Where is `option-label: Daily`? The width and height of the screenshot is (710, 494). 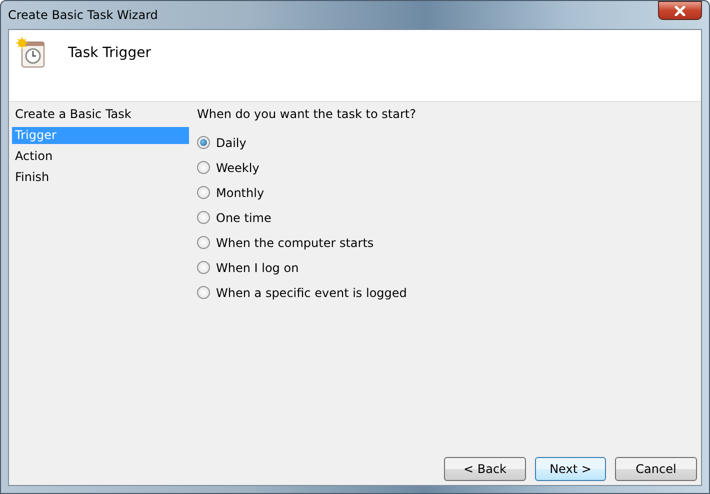 option-label: Daily is located at coordinates (231, 143).